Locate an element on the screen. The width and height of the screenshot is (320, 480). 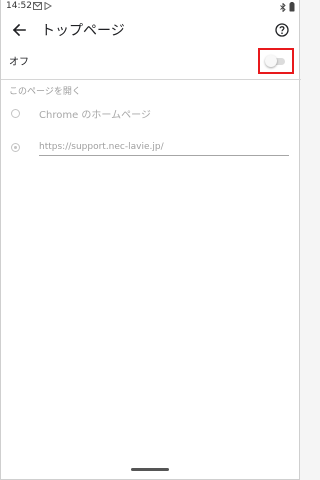
section-divider is located at coordinates (151, 79).